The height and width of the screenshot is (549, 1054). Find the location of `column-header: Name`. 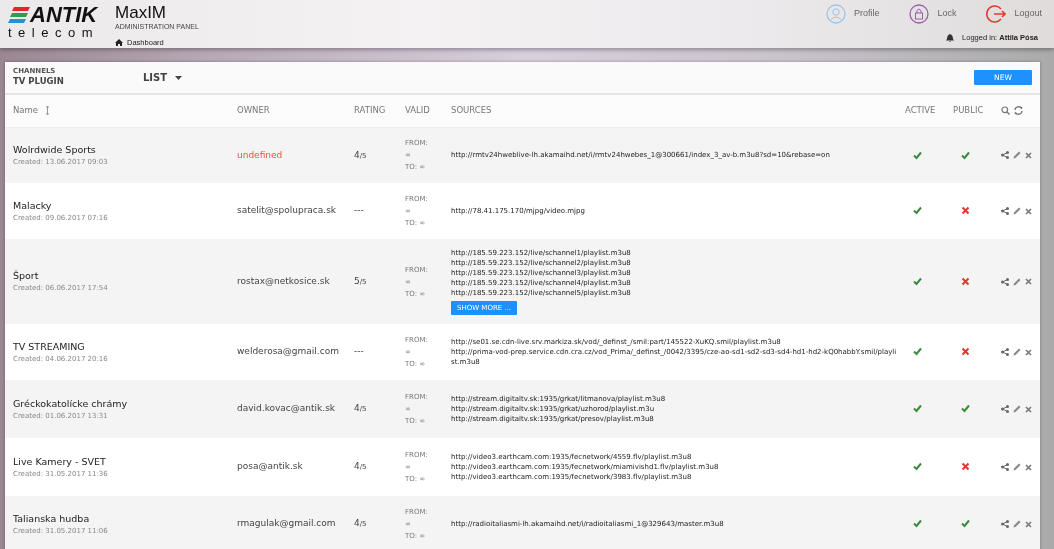

column-header: Name is located at coordinates (26, 111).